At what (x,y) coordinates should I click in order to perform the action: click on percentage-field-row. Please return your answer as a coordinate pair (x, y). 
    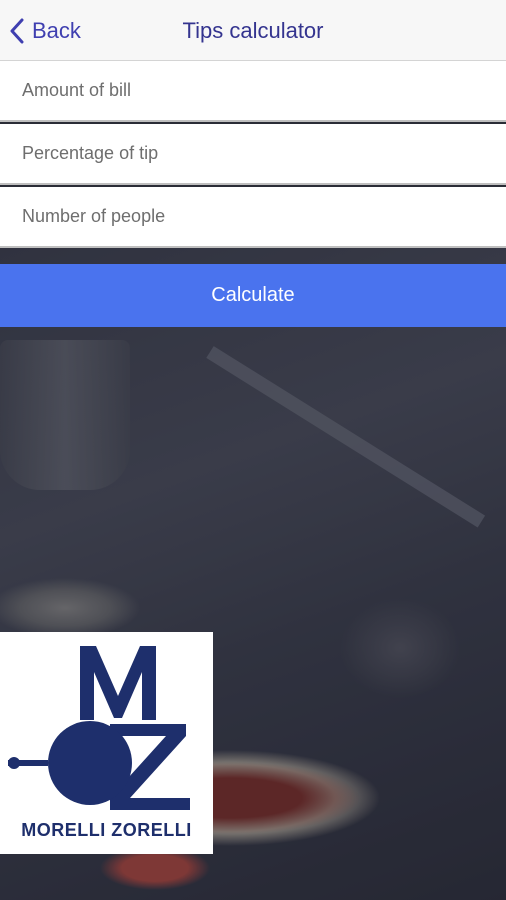
    Looking at the image, I should click on (253, 154).